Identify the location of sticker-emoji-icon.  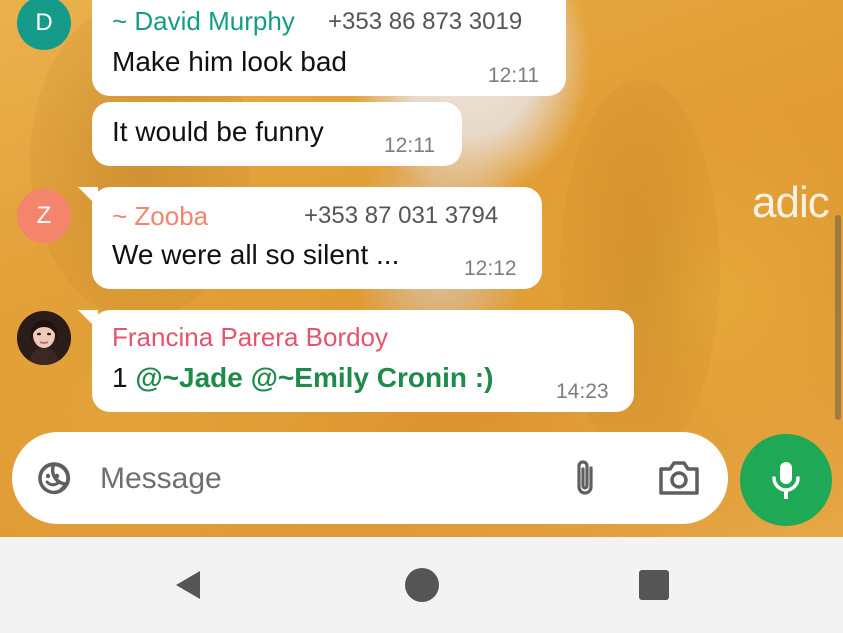
(54, 478).